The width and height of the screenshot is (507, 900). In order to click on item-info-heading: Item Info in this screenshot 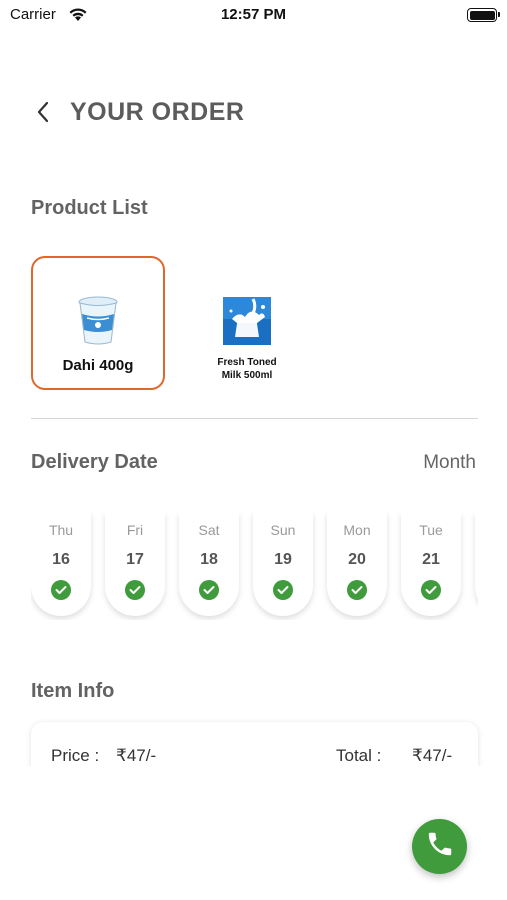, I will do `click(73, 691)`.